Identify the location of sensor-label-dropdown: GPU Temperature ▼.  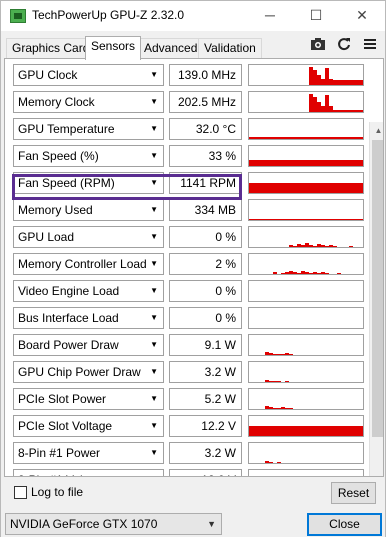
(88, 129).